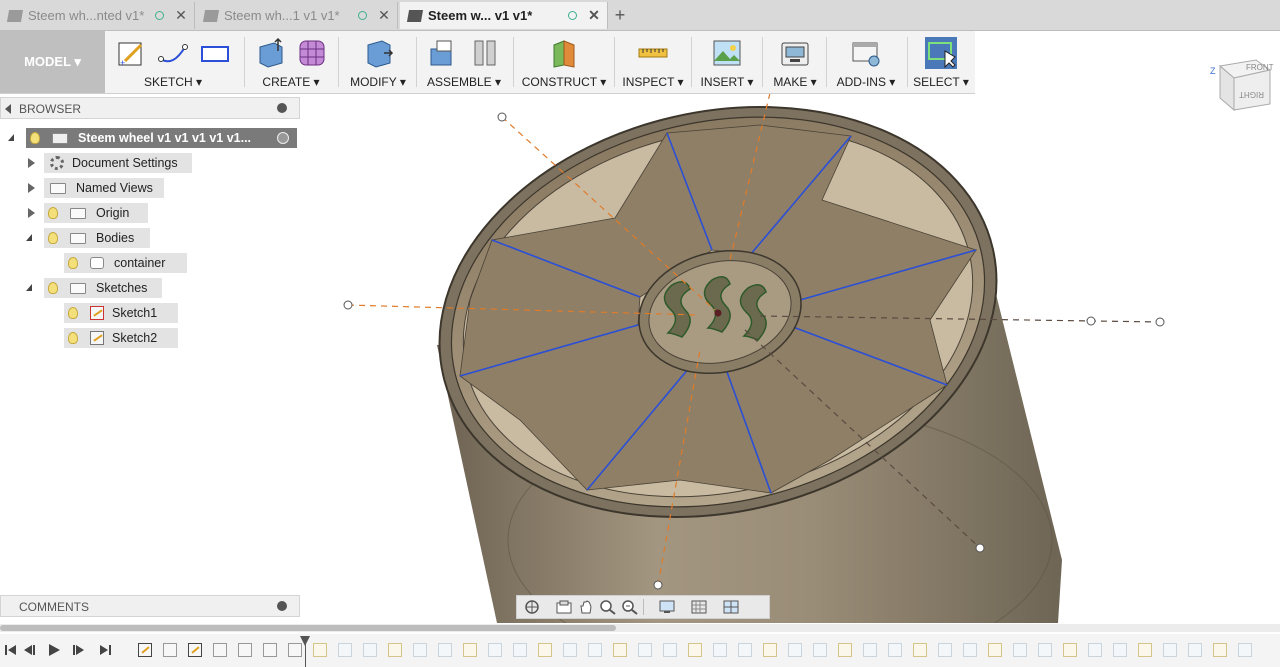  Describe the element at coordinates (620, 15) in the screenshot. I see `new-tab-button: +` at that location.